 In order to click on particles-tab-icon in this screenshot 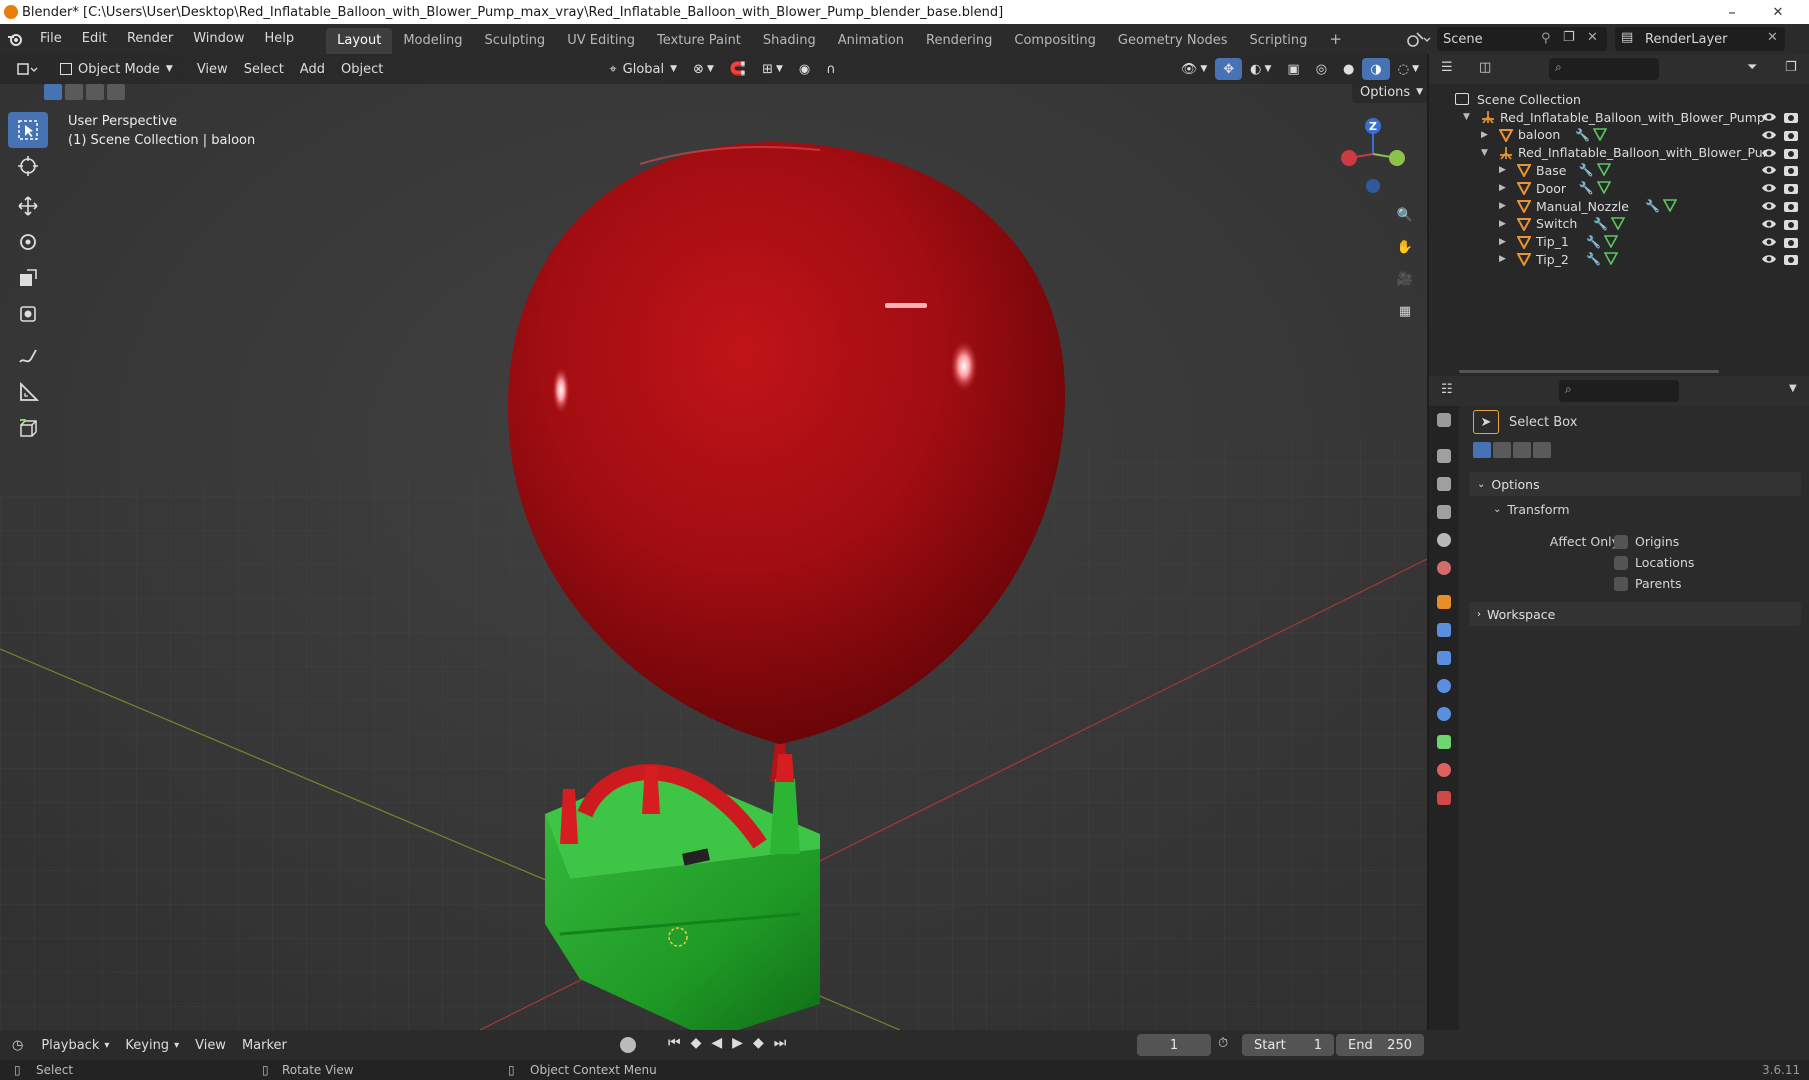, I will do `click(1444, 658)`.